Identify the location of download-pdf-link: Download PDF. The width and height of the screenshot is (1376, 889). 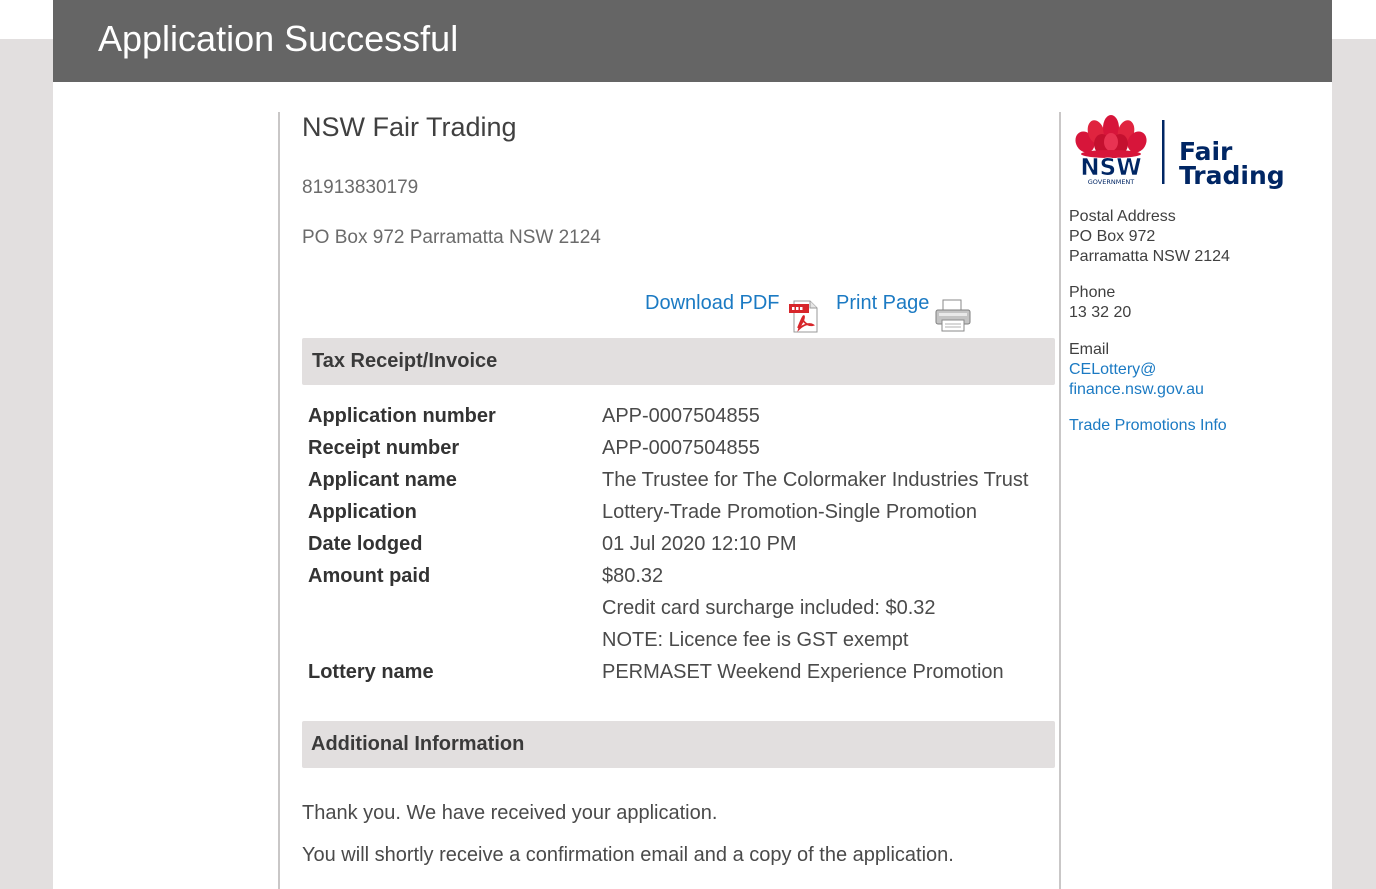
(712, 303).